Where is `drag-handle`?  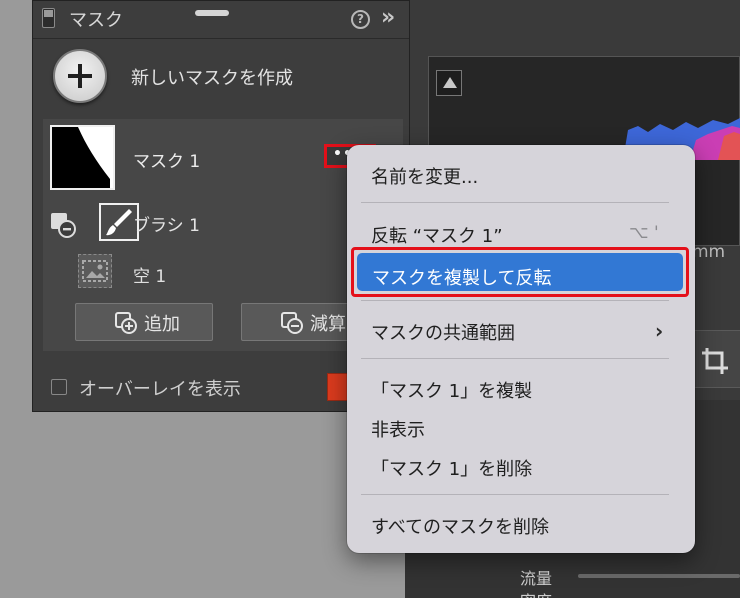 drag-handle is located at coordinates (212, 13).